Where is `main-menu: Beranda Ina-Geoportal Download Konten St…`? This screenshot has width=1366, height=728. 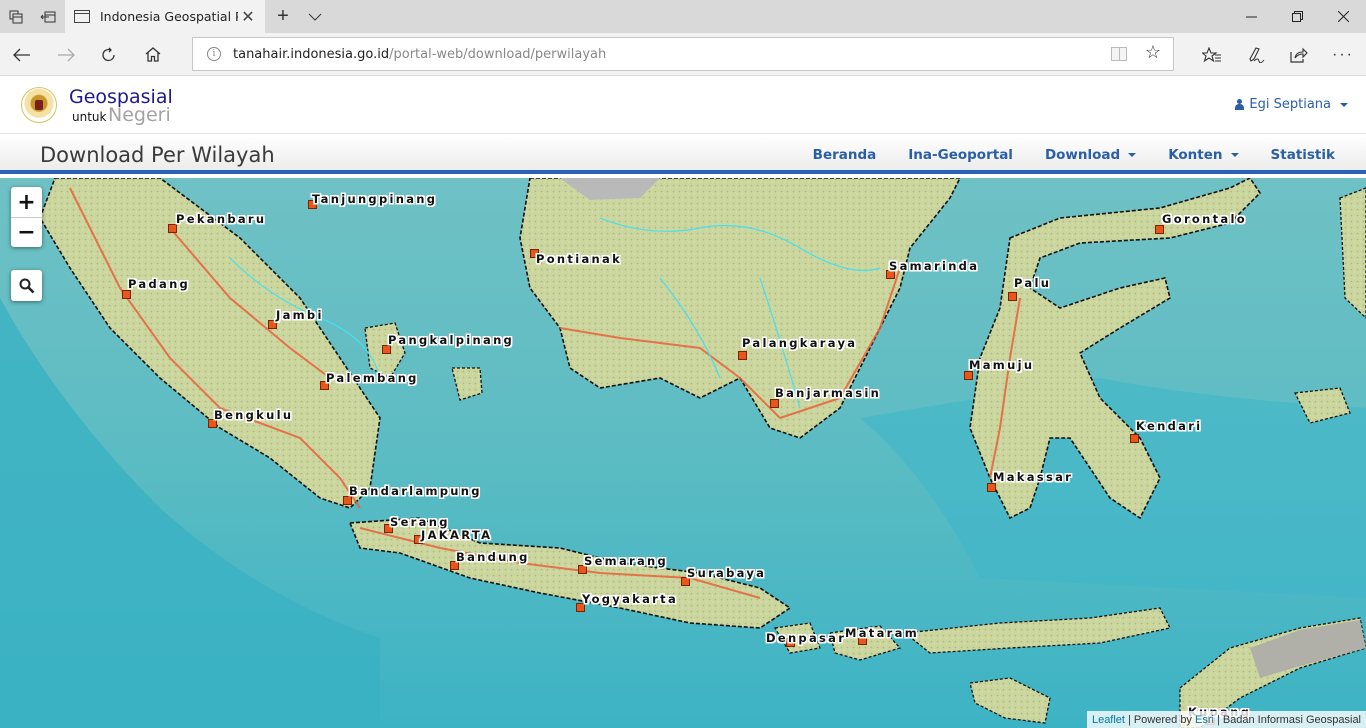 main-menu: Beranda Ina-Geoportal Download Konten St… is located at coordinates (1089, 154).